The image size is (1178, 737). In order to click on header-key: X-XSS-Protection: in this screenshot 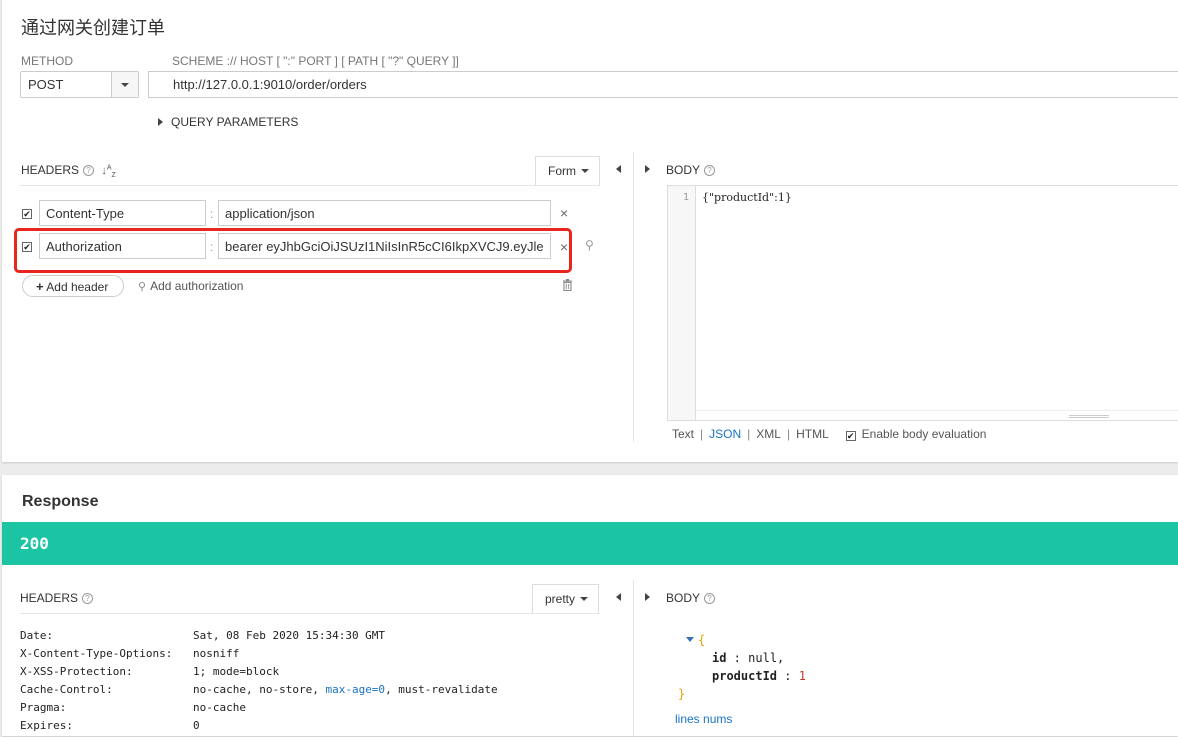, I will do `click(76, 671)`.